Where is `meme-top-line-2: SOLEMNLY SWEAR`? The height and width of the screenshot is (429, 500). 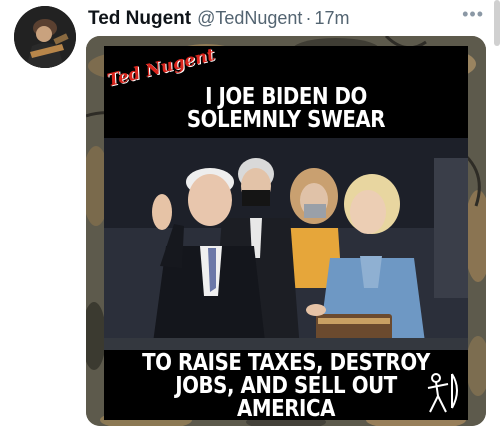 meme-top-line-2: SOLEMNLY SWEAR is located at coordinates (286, 120).